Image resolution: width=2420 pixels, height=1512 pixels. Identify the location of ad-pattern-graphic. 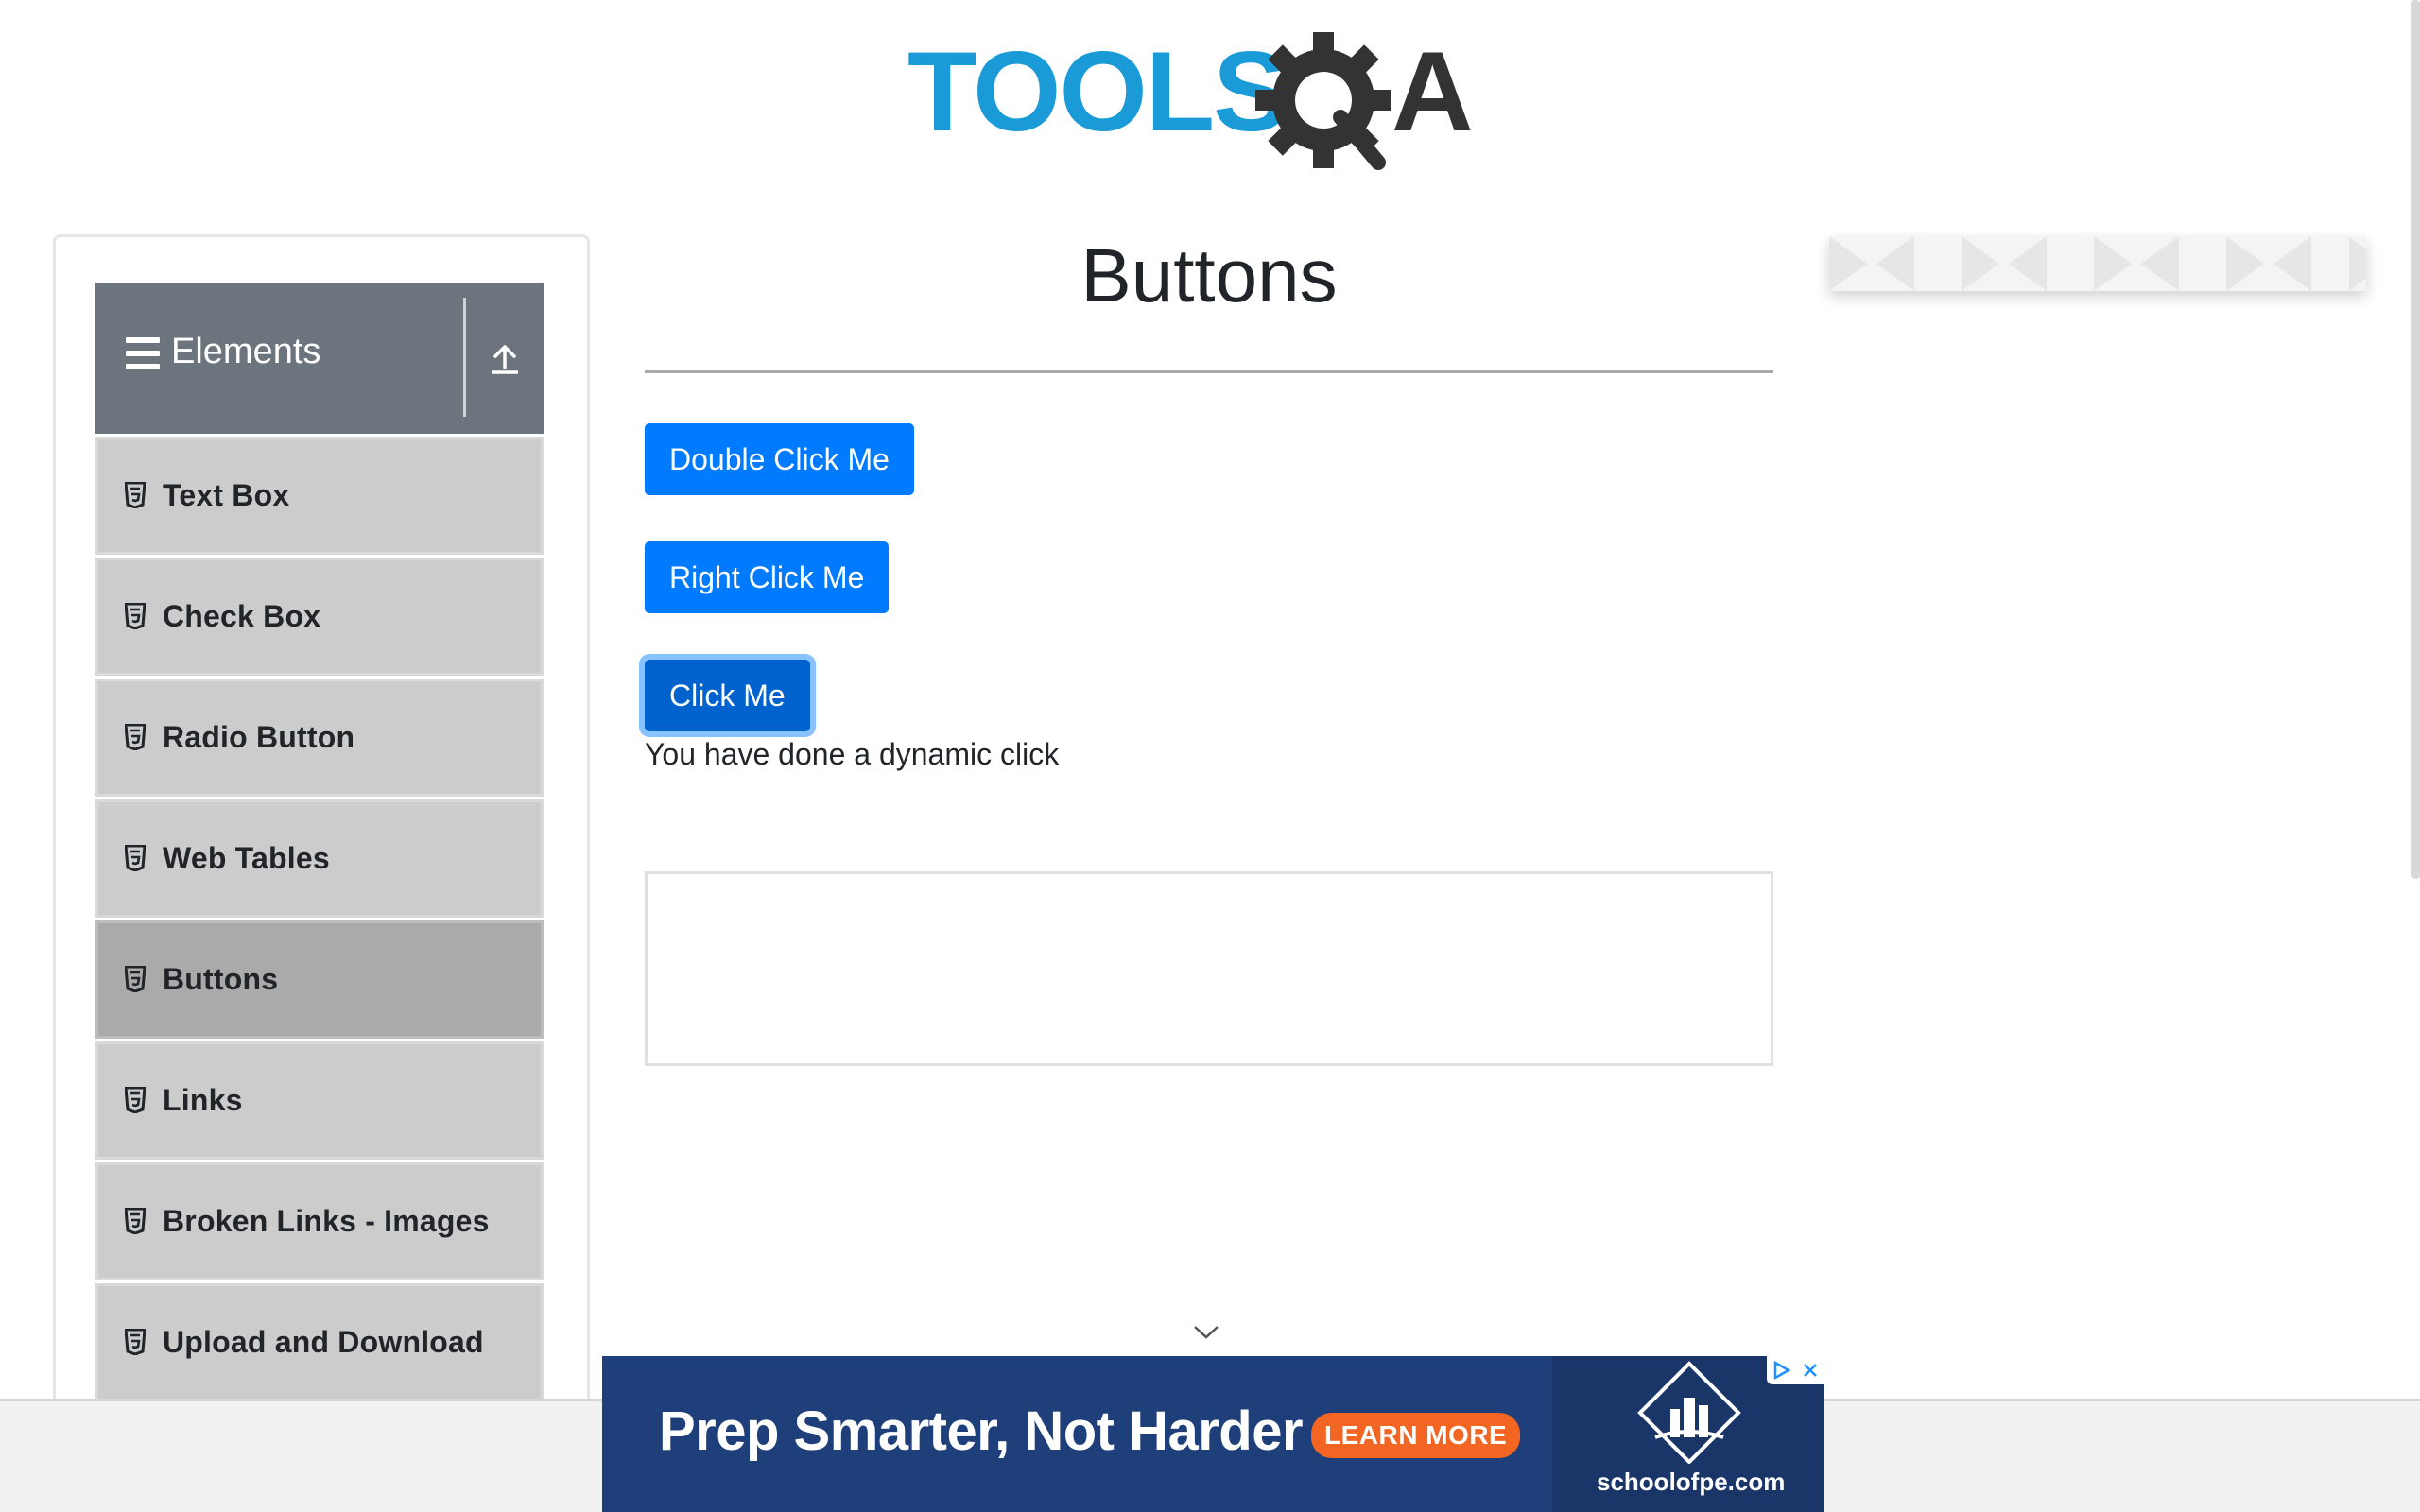
(2097, 263).